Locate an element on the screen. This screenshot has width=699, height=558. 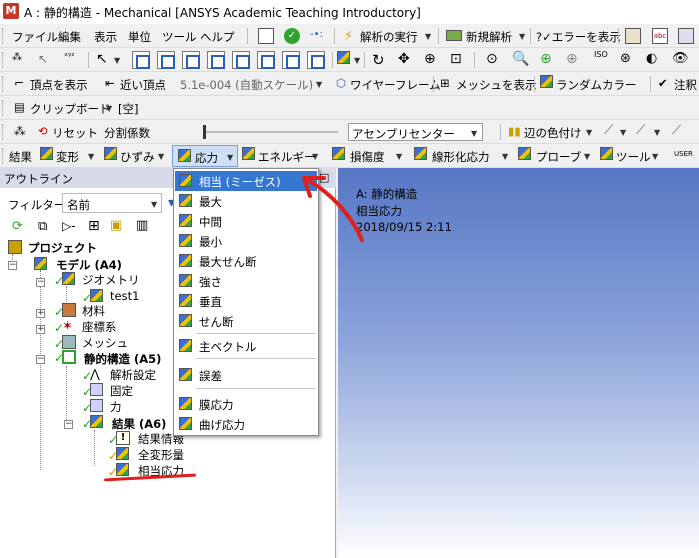
next-view-icon: ◐ is located at coordinates (654, 59).